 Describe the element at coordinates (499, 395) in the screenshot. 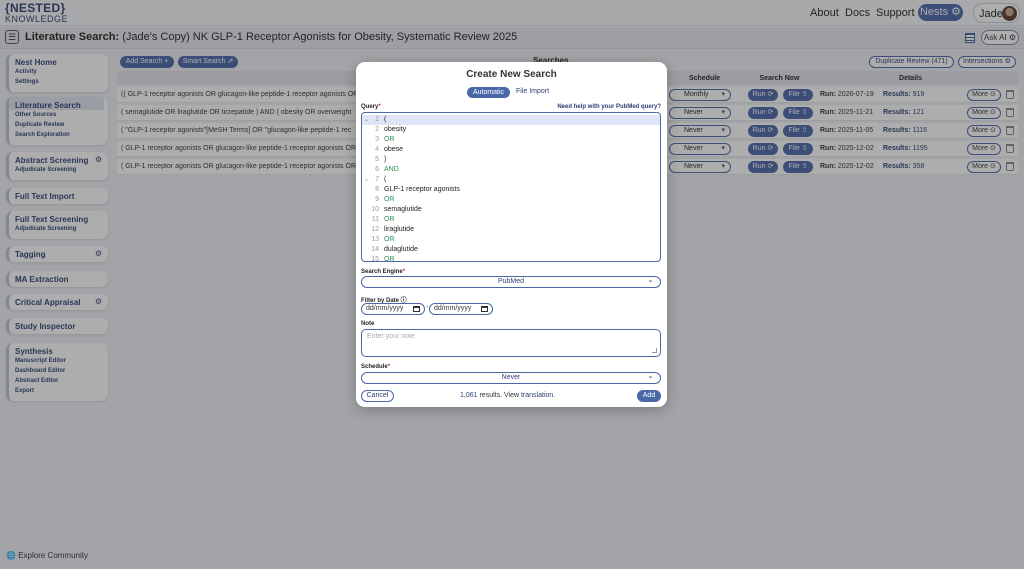

I see `results-text: results. View` at that location.